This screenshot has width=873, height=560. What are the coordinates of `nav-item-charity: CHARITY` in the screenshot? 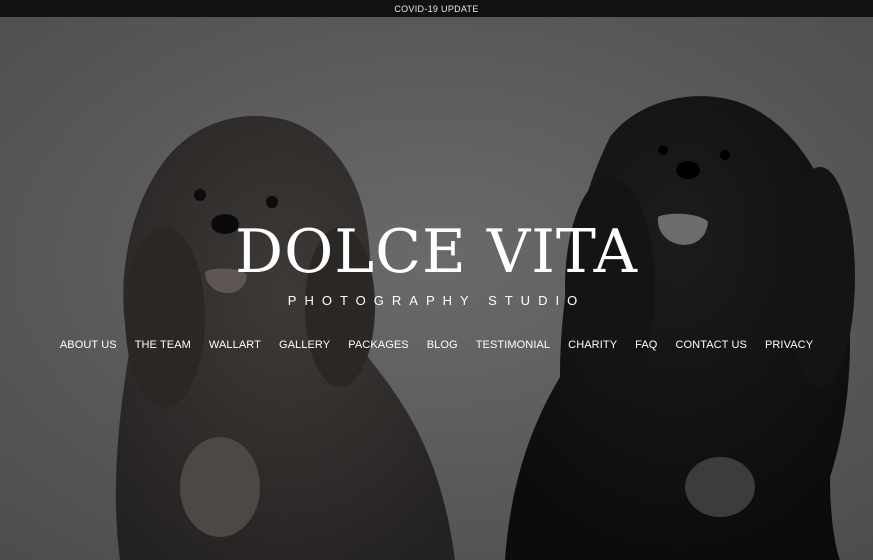 It's located at (592, 345).